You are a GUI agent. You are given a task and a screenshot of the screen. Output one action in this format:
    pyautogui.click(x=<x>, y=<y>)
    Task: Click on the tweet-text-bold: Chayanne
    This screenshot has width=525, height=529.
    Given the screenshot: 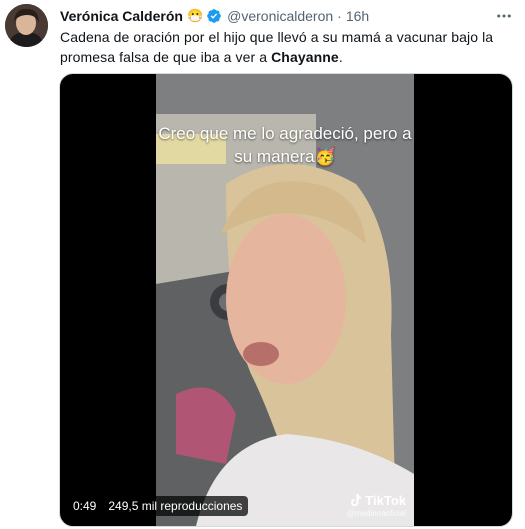 What is the action you would take?
    pyautogui.click(x=305, y=57)
    